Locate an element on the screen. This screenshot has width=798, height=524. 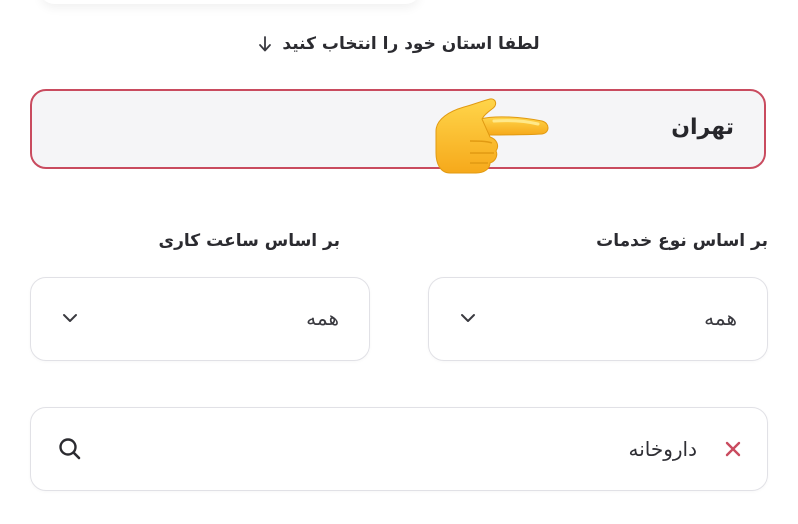
province-prompt: لطفا استان خود را انتخاب کنید is located at coordinates (399, 44).